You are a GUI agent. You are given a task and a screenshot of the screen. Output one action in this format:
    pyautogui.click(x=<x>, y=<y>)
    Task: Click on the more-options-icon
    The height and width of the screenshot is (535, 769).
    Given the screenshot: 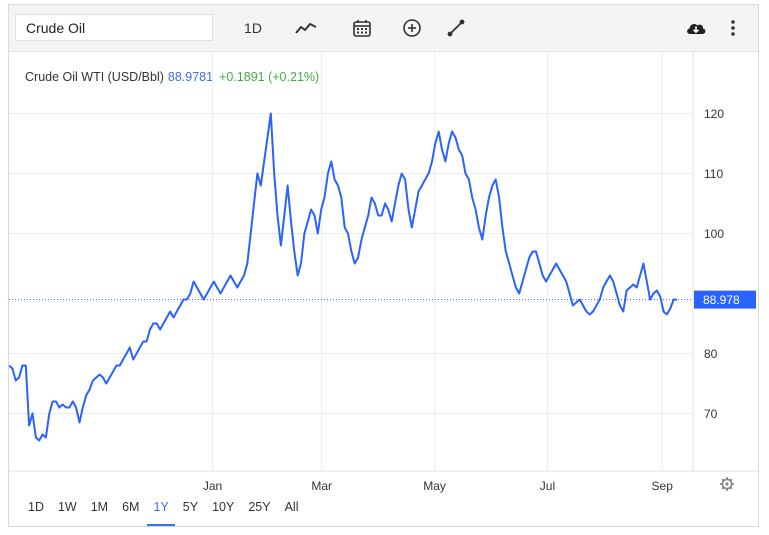 What is the action you would take?
    pyautogui.click(x=733, y=28)
    